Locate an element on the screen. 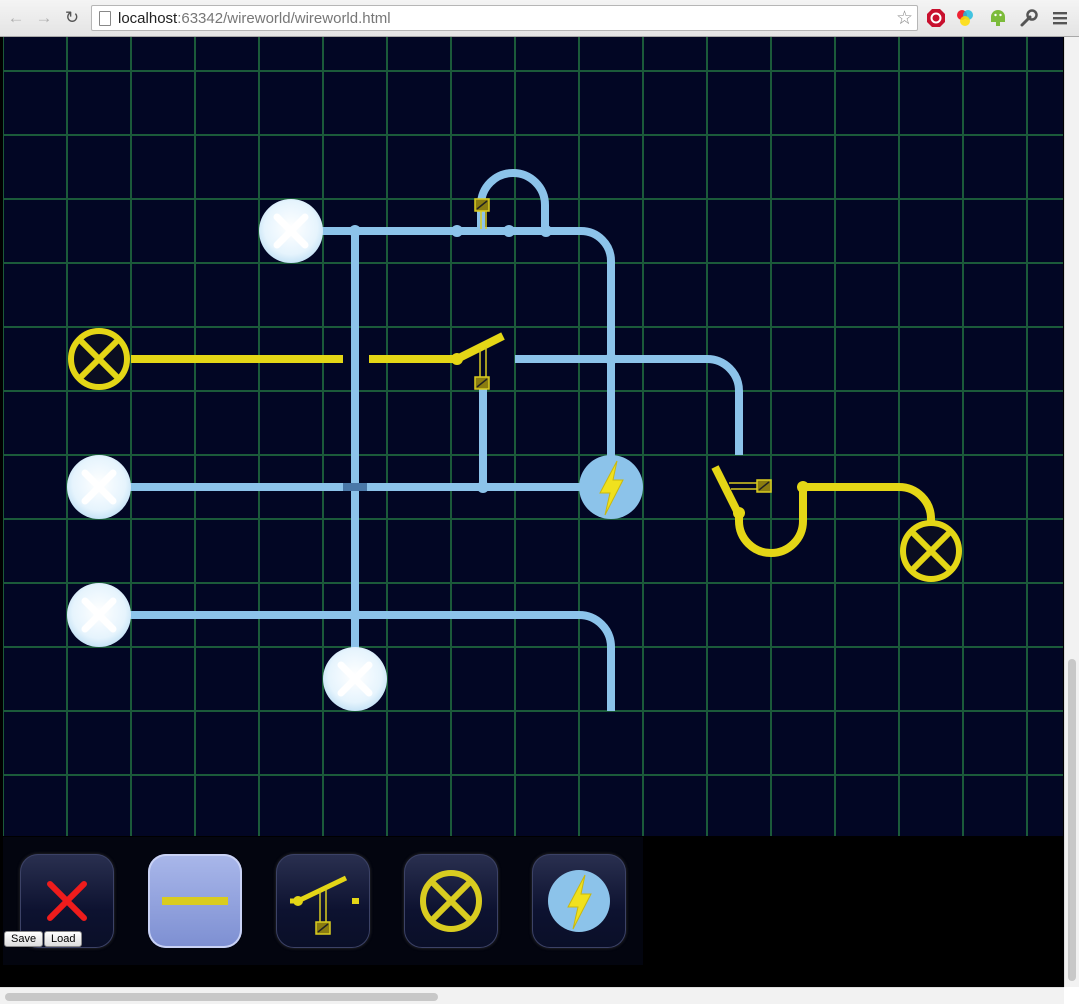  horizontal-scroll-thumb is located at coordinates (221, 997).